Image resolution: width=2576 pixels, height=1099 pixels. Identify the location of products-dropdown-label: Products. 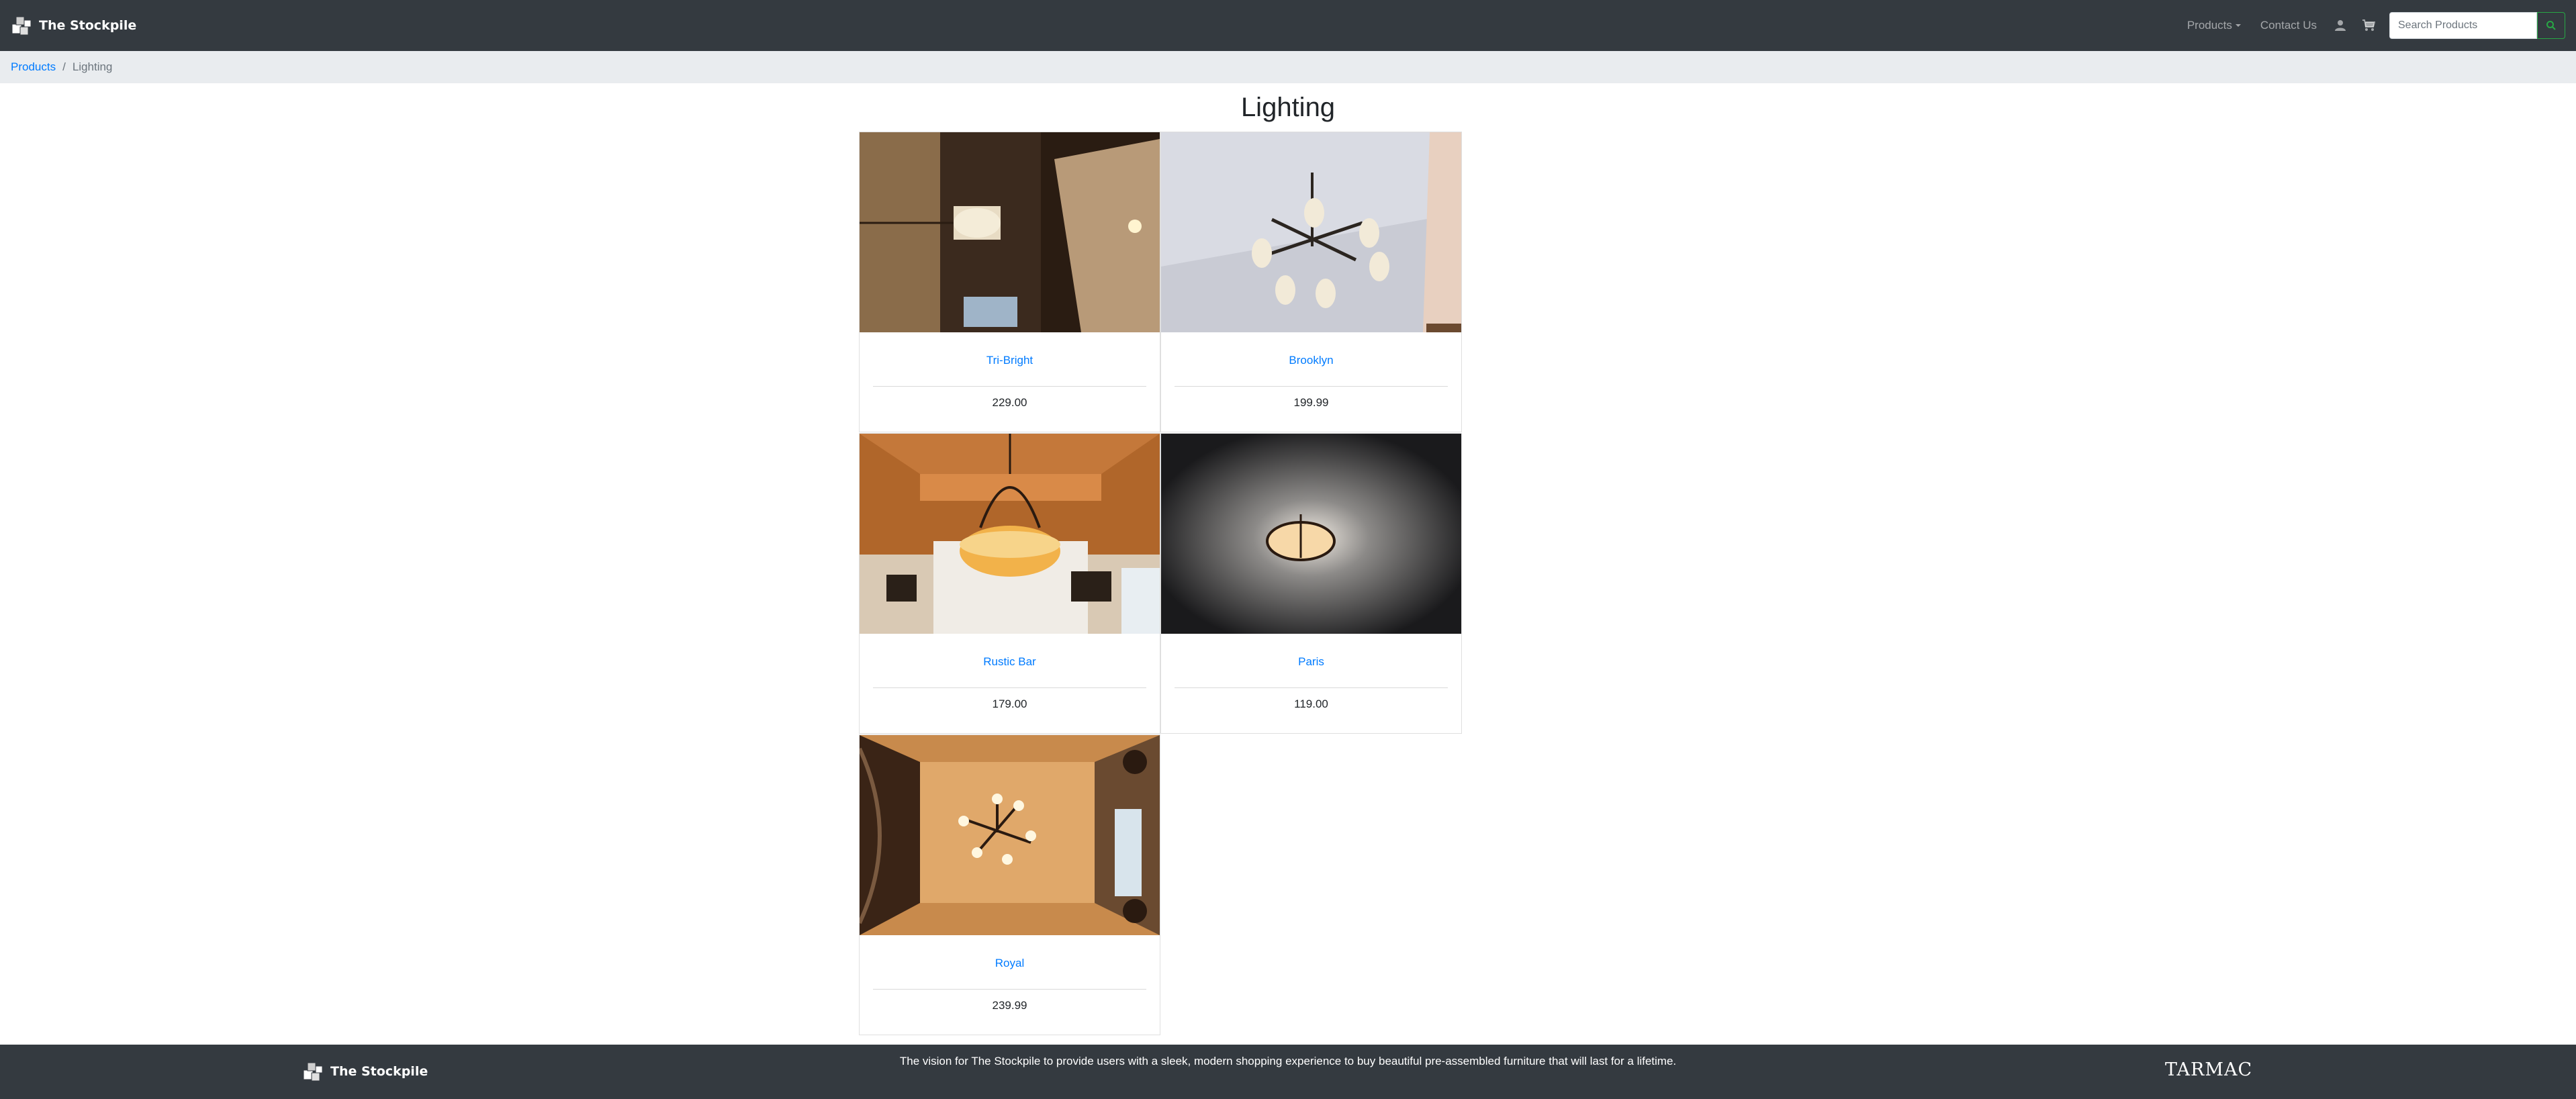
(2209, 25).